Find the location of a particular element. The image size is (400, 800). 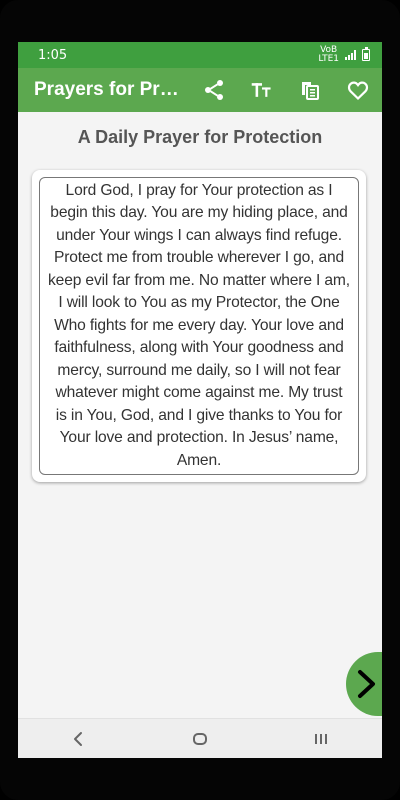

signal-icon is located at coordinates (350, 55).